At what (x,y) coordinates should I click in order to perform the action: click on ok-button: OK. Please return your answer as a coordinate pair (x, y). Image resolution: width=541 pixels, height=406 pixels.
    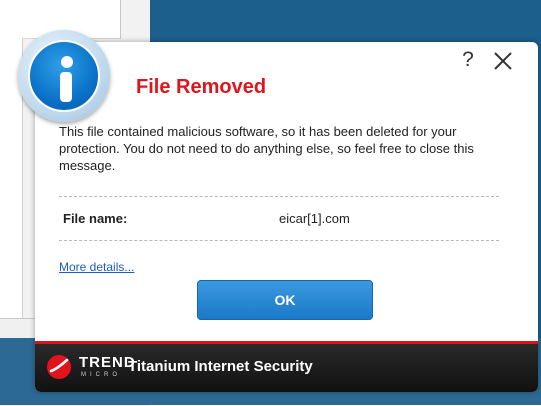
    Looking at the image, I should click on (285, 300).